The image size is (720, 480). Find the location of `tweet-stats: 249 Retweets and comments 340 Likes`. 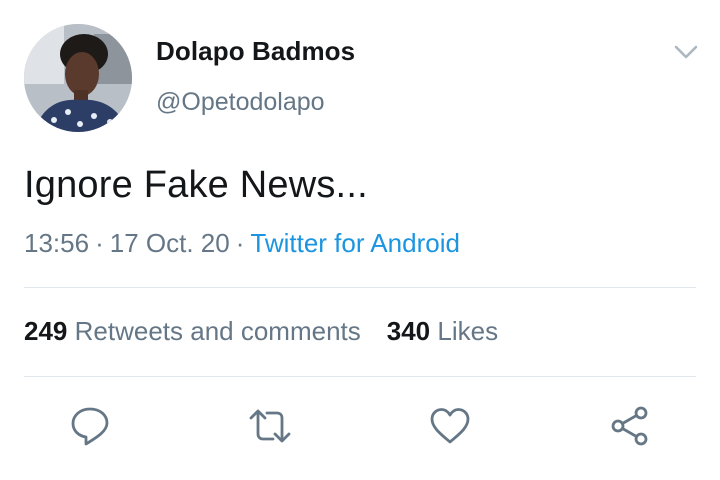

tweet-stats: 249 Retweets and comments 340 Likes is located at coordinates (261, 331).